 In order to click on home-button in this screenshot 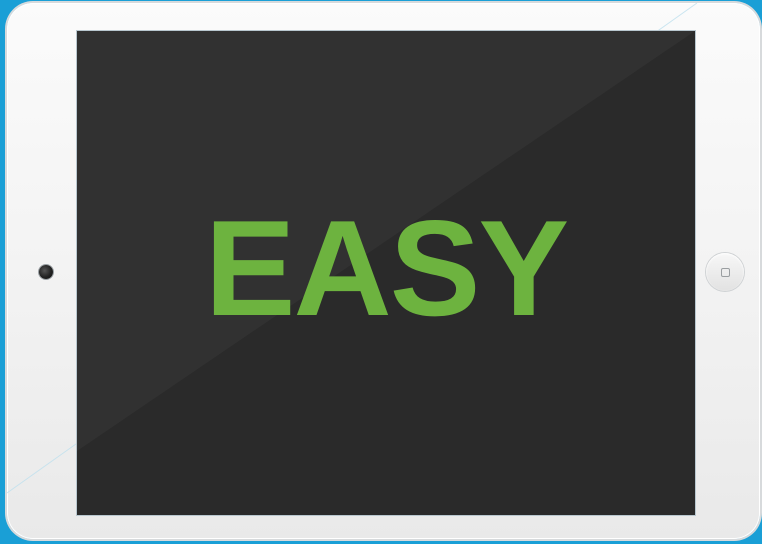, I will do `click(725, 272)`.